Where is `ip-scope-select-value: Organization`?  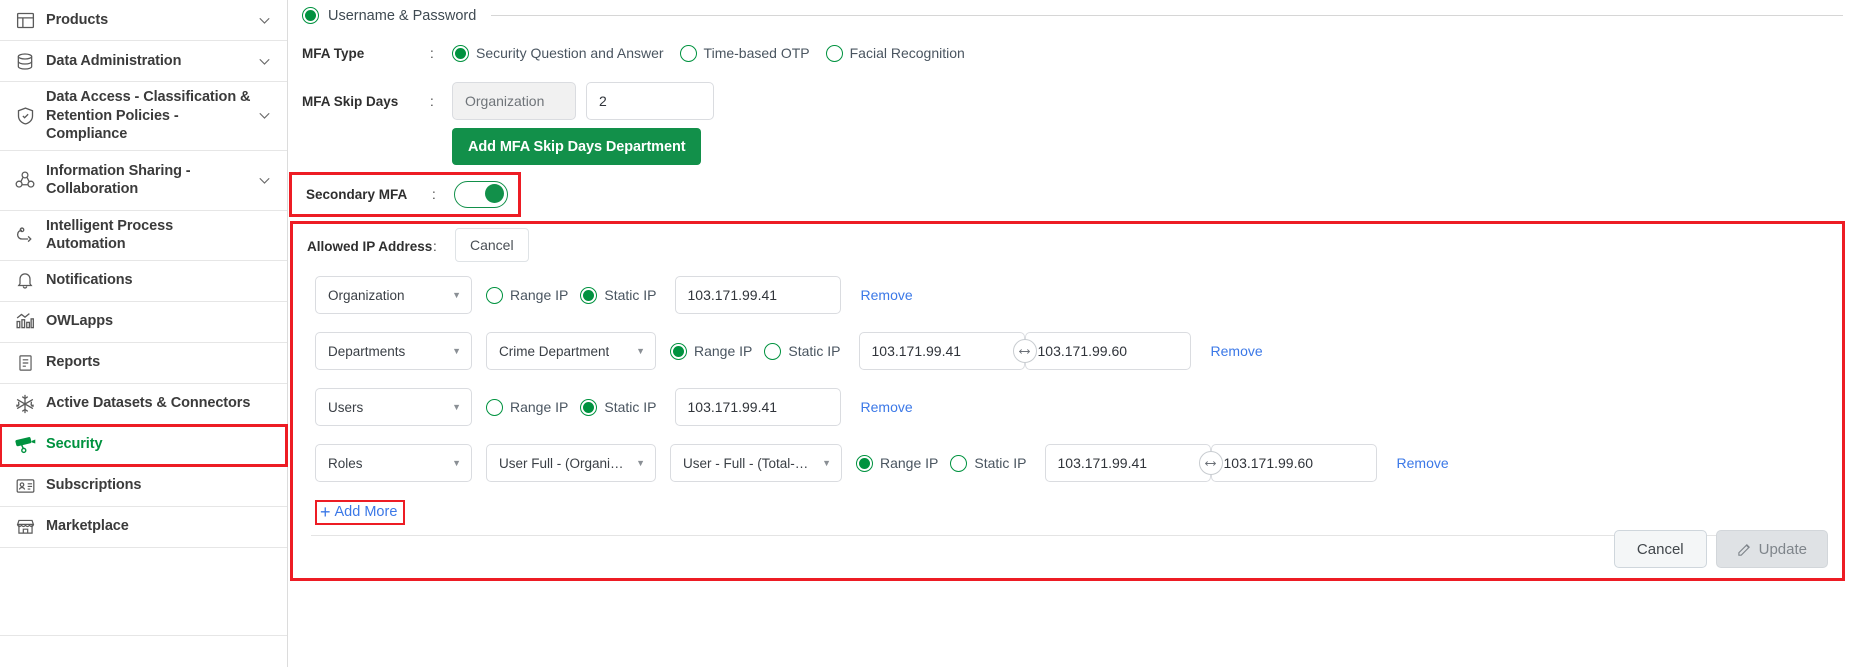 ip-scope-select-value: Organization is located at coordinates (366, 295).